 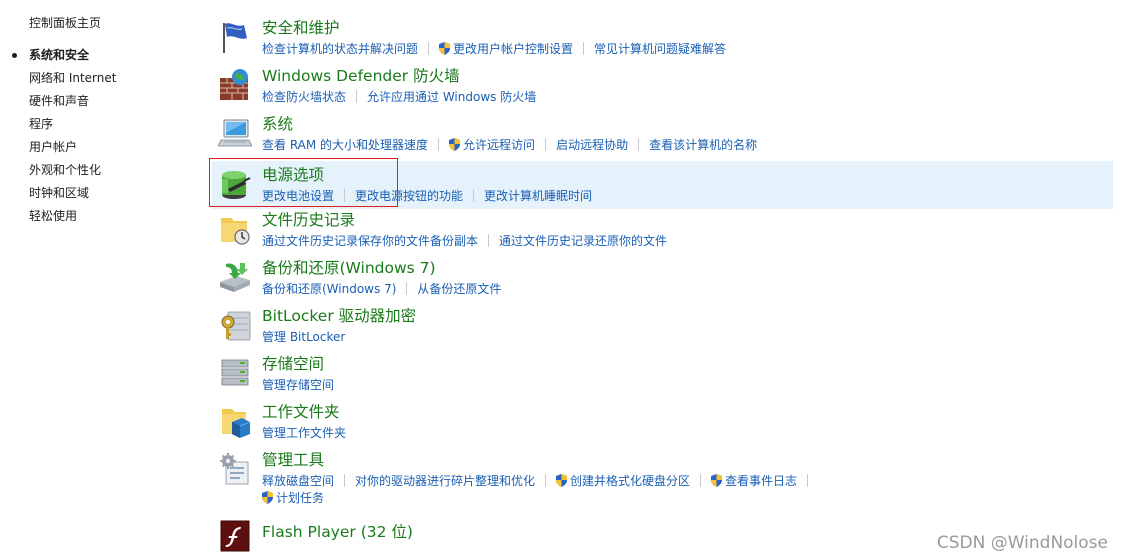 What do you see at coordinates (445, 481) in the screenshot?
I see `link-defragment: 对你的驱动器进行碎片整理和优化` at bounding box center [445, 481].